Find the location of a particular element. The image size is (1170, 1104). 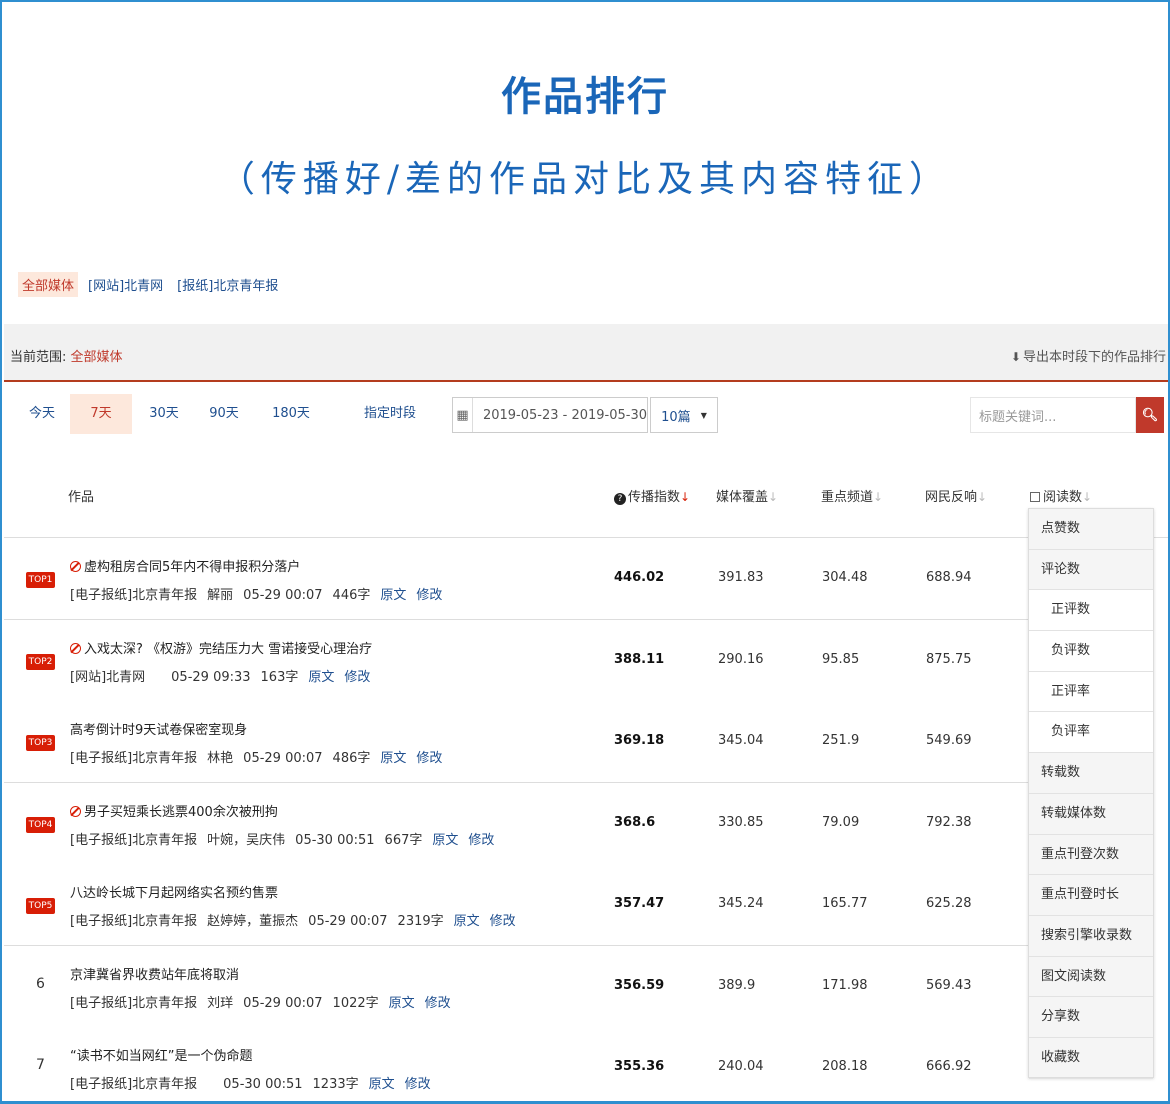

column-key-channel: 重点频道↓ is located at coordinates (852, 495).